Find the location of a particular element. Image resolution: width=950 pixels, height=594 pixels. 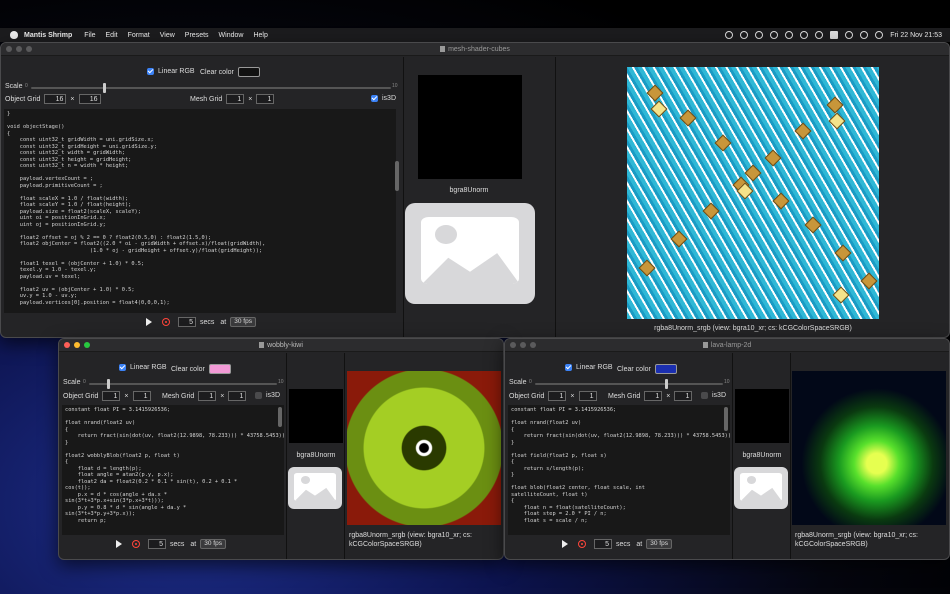

wifi-icon is located at coordinates (849, 35).